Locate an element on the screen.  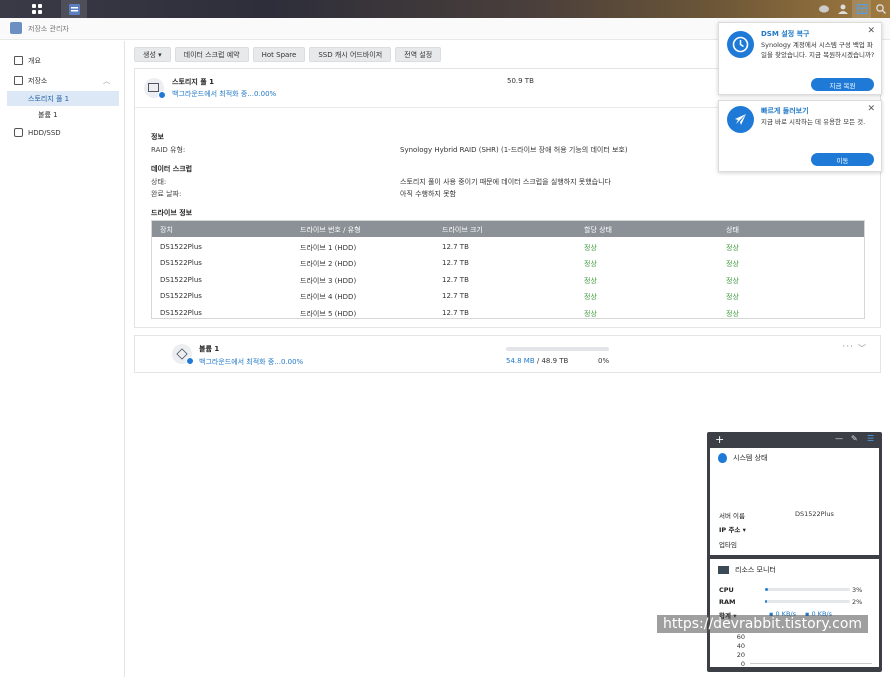
cell-drive: 드라이브 2 (HDD) is located at coordinates (328, 264).